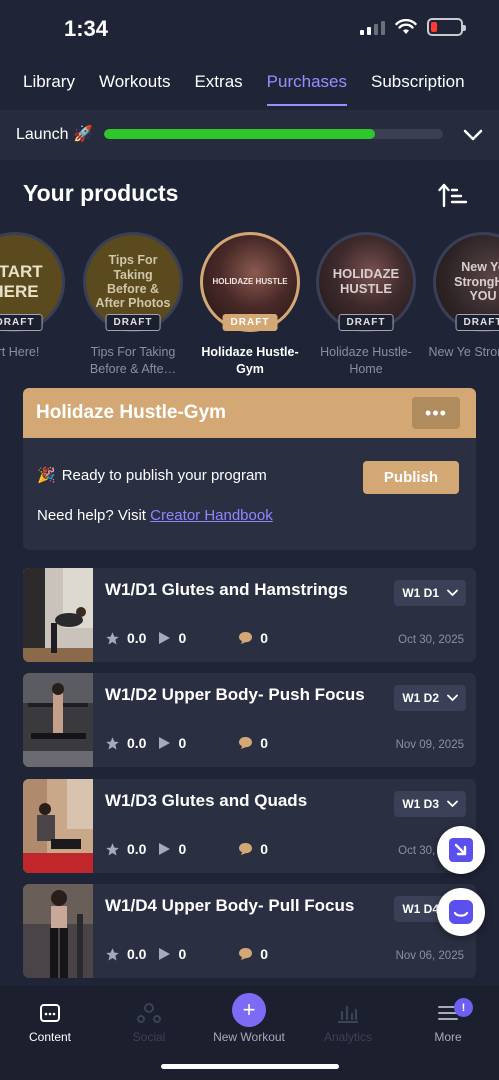 The height and width of the screenshot is (1080, 499). I want to click on product-start-here: START HERE DRAFT art Here!, so click(35, 295).